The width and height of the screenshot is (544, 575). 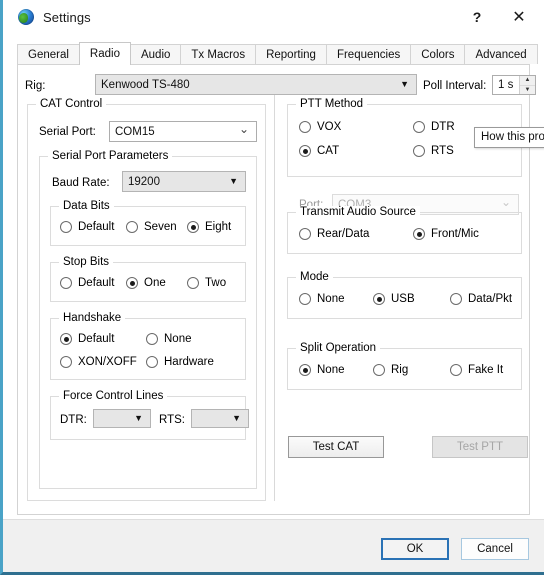 What do you see at coordinates (189, 362) in the screenshot?
I see `radio-label: Hardware` at bounding box center [189, 362].